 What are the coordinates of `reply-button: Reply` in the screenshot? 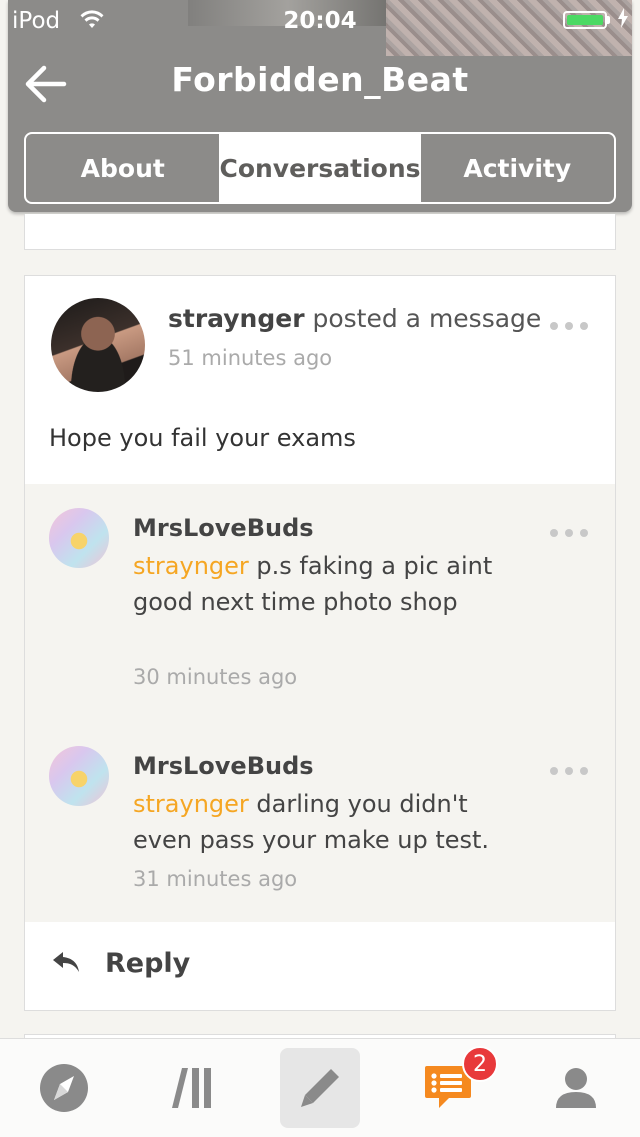 It's located at (320, 967).